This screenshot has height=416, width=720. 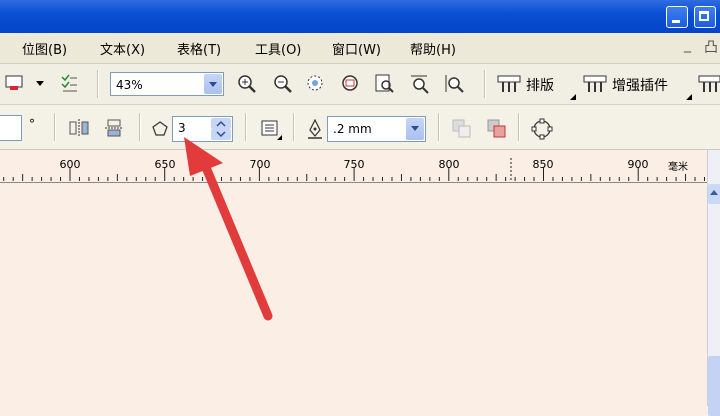 I want to click on annotation-arrow-shaft, so click(x=236, y=240).